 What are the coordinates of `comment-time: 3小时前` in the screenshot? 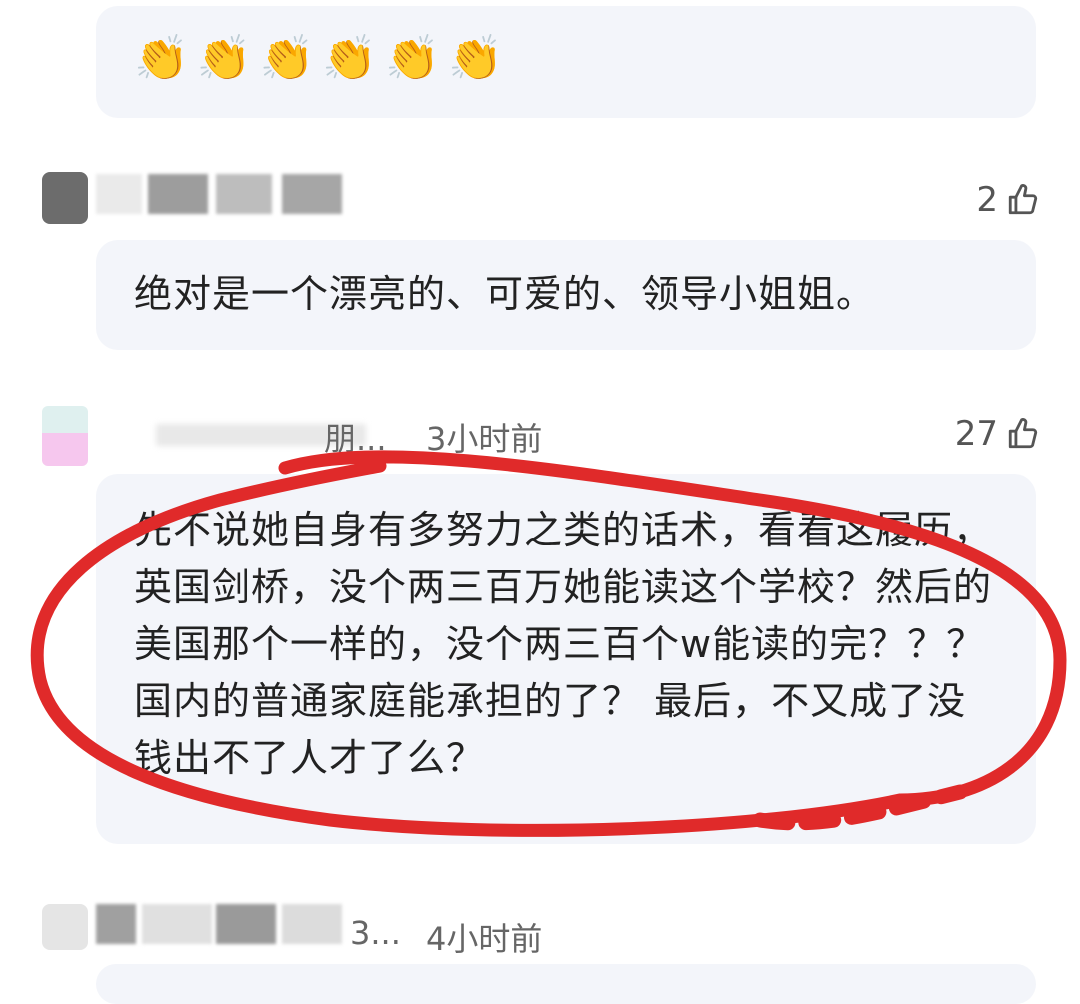 It's located at (484, 439).